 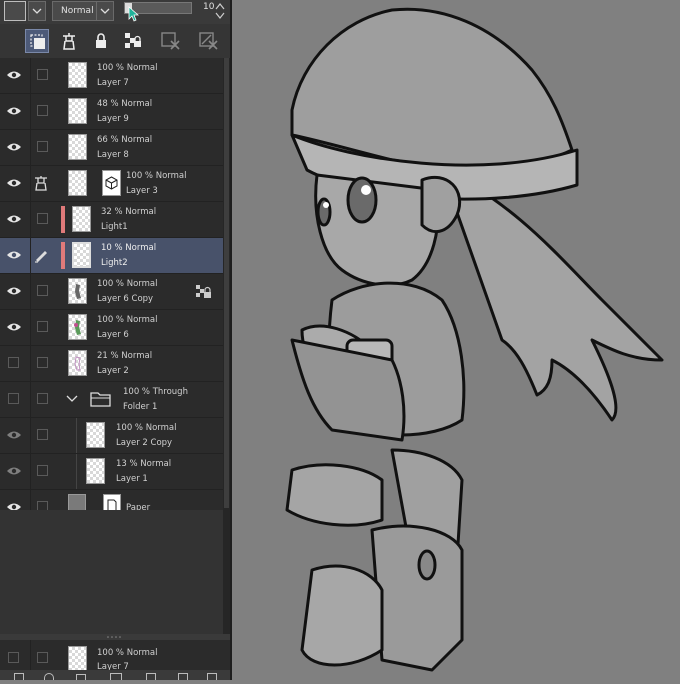 What do you see at coordinates (129, 212) in the screenshot?
I see `layer-opacity-mode: 32 % Normal` at bounding box center [129, 212].